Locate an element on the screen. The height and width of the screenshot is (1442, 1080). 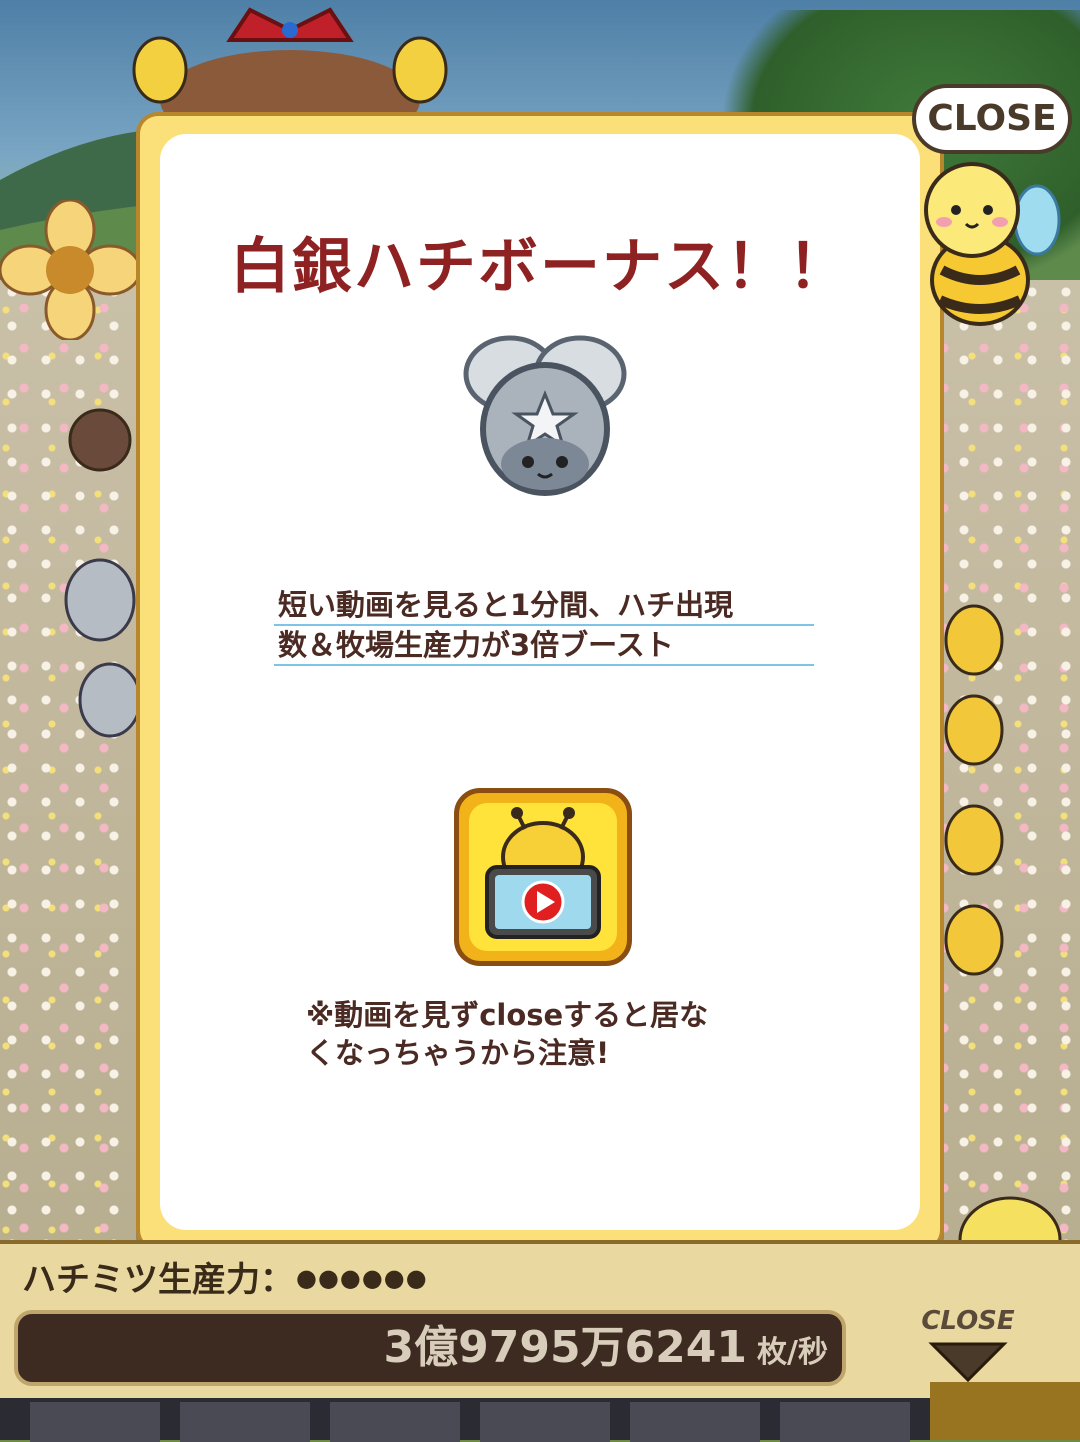
note-line-1: ※動画を見ずcloseすると居な is located at coordinates (507, 1015).